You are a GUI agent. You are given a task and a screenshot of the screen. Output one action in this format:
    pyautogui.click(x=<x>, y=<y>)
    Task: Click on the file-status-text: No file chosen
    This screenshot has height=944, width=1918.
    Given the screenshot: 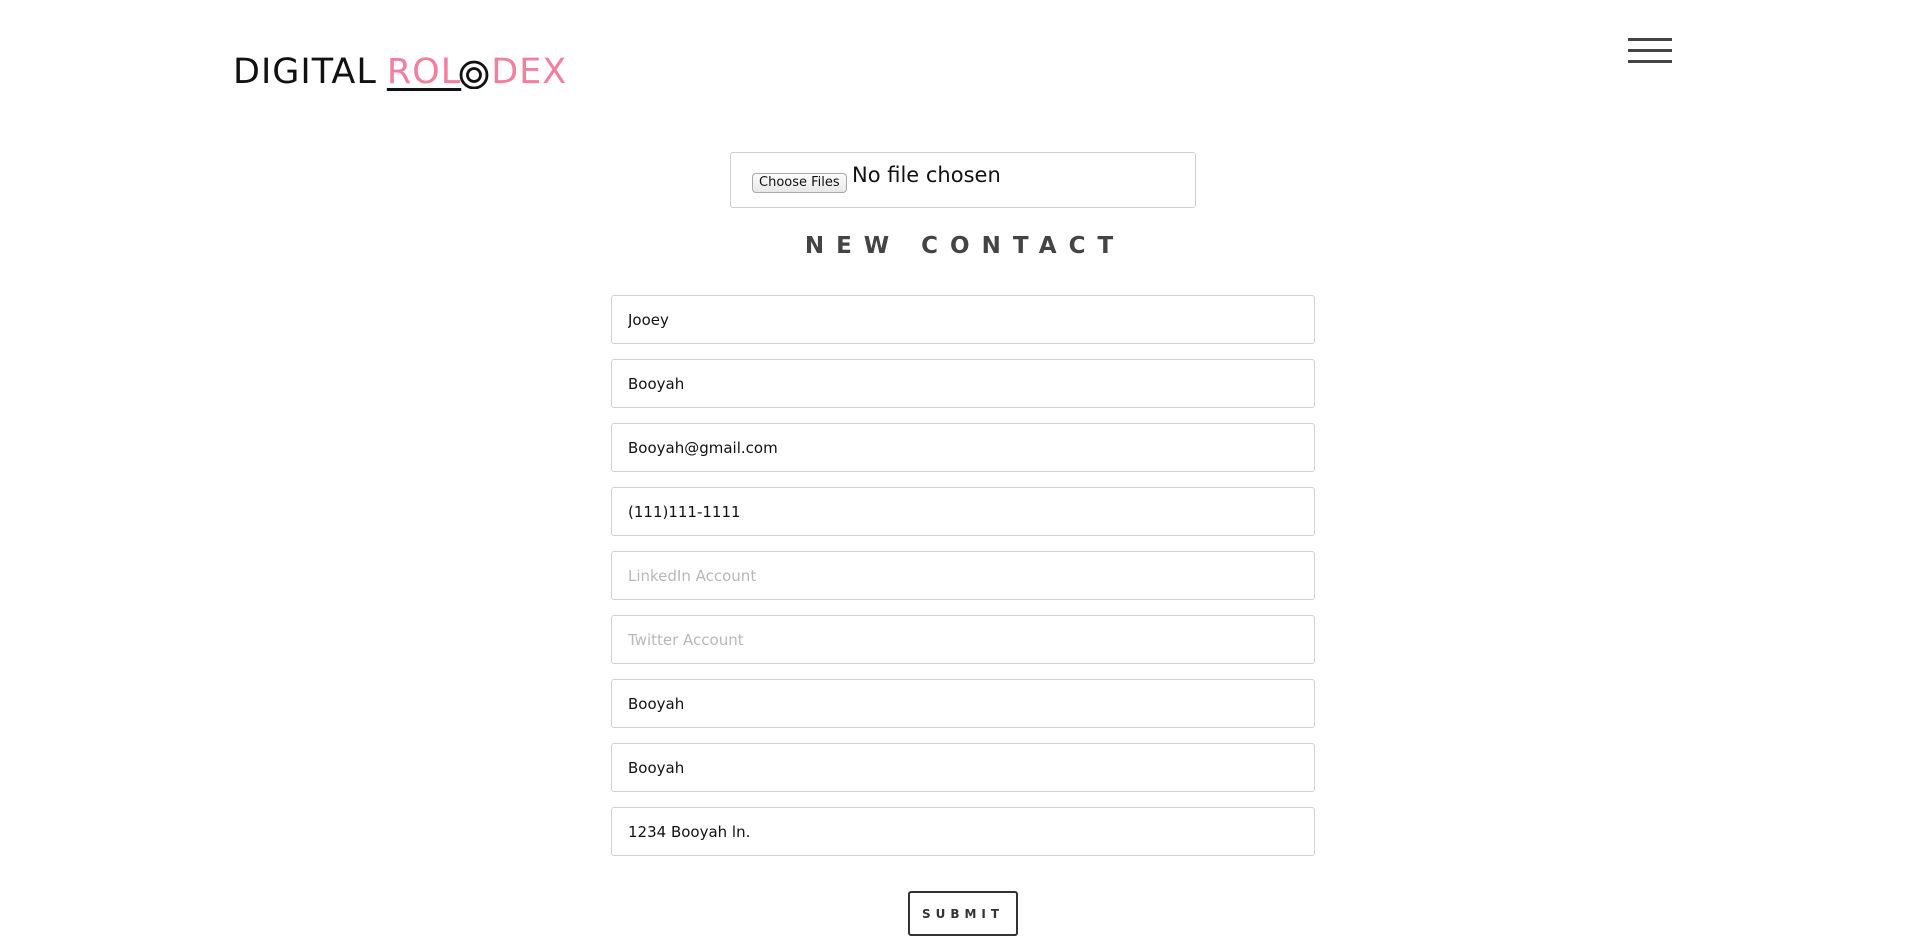 What is the action you would take?
    pyautogui.click(x=926, y=175)
    